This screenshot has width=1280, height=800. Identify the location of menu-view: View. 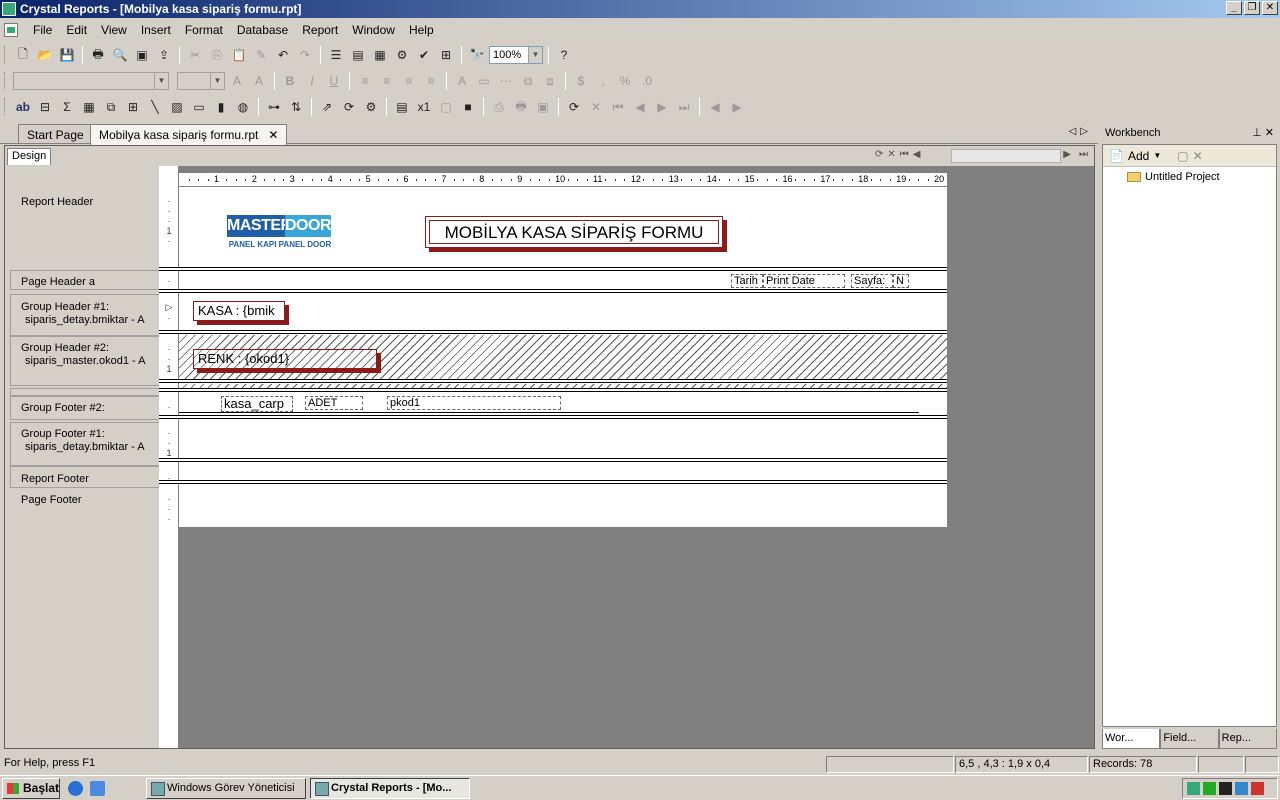
(114, 30).